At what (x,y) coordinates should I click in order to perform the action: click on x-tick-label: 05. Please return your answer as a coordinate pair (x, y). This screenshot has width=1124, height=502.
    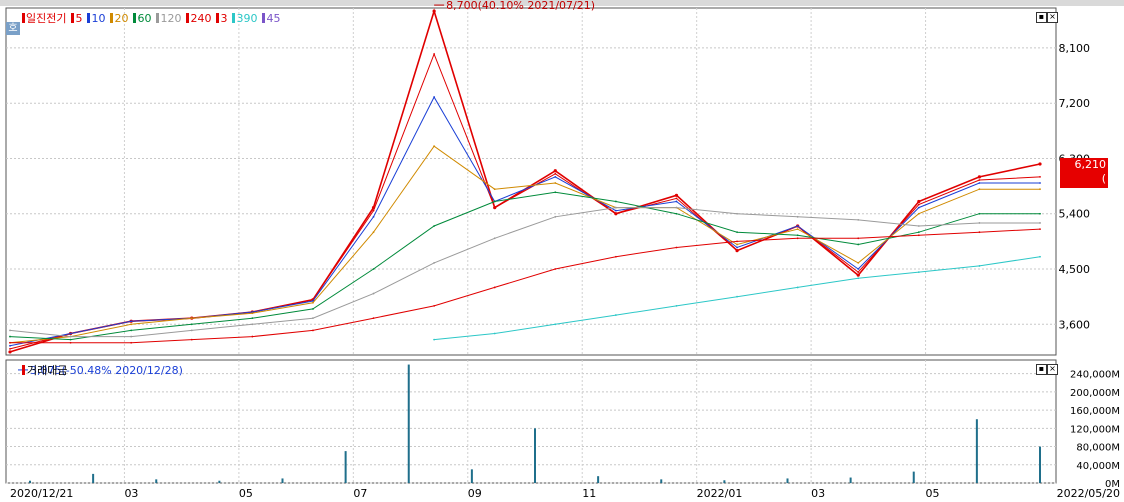
    Looking at the image, I should click on (246, 493).